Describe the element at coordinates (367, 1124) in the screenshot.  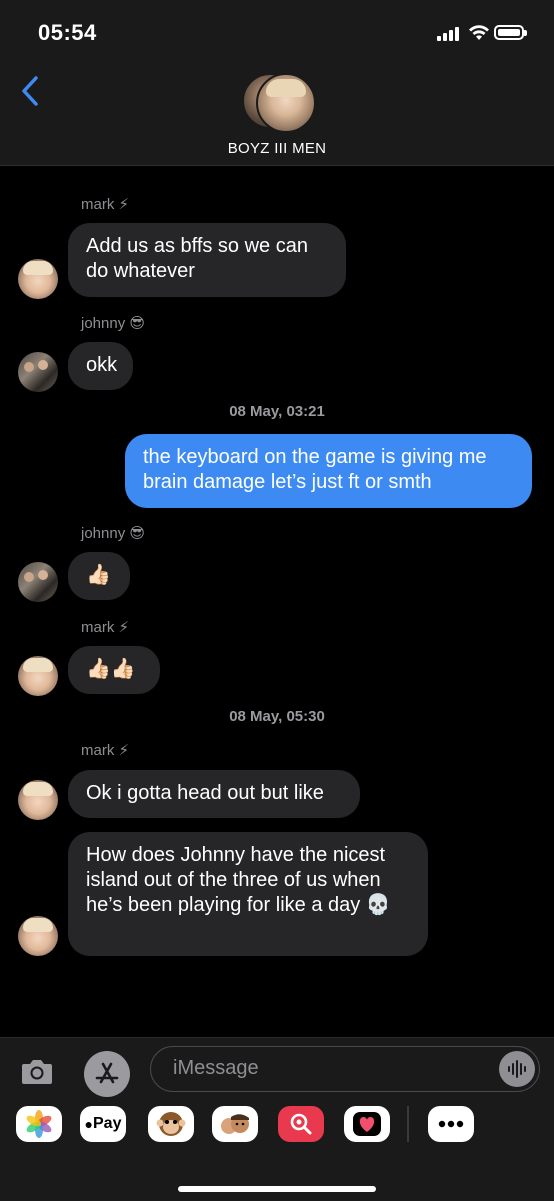
I see `digital-touch-app-icon` at that location.